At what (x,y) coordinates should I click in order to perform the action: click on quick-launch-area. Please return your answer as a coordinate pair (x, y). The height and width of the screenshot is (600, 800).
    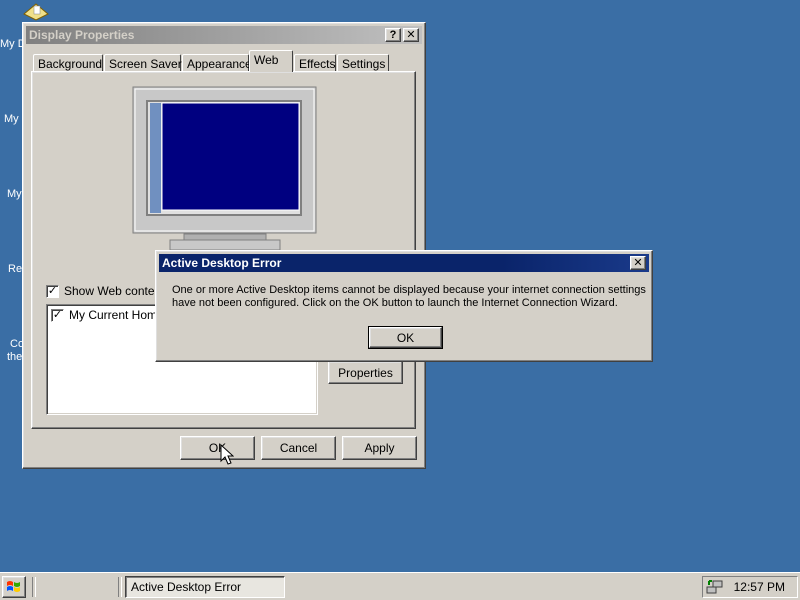
    Looking at the image, I should click on (72, 587).